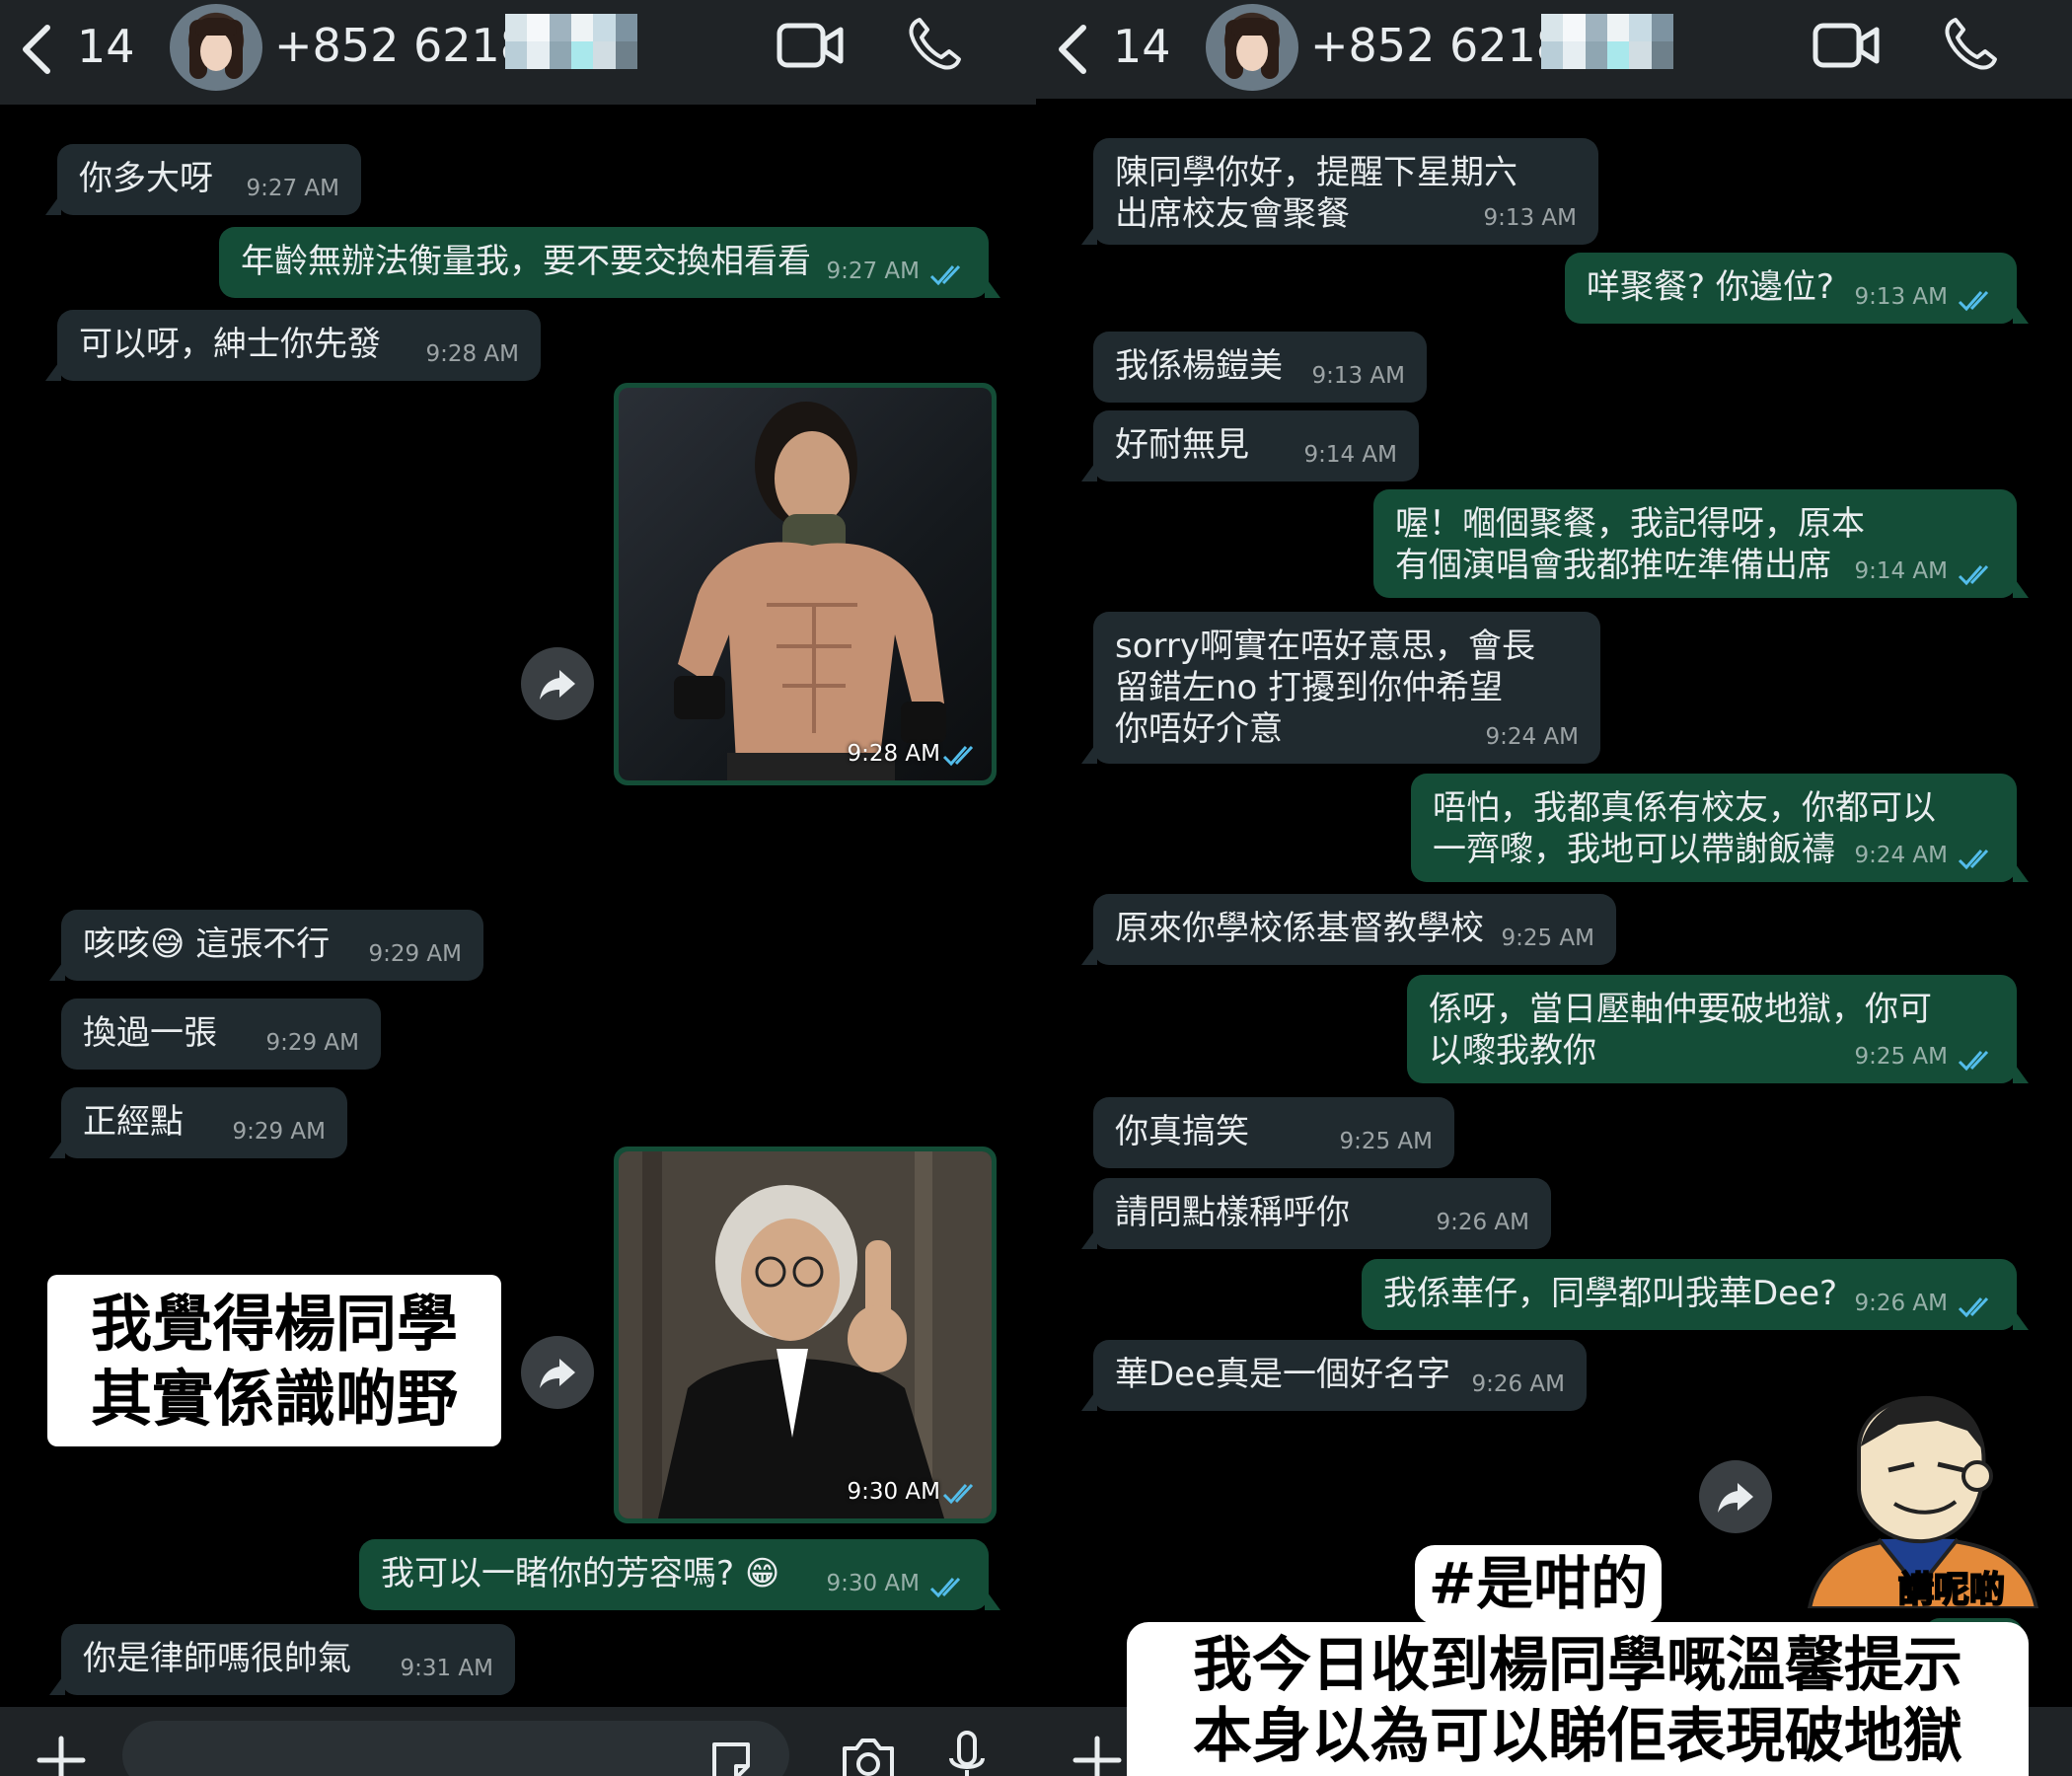 Image resolution: width=2072 pixels, height=1776 pixels. What do you see at coordinates (1701, 544) in the screenshot?
I see `outgoing-message: 喔！嗰個聚餐，我記得呀，原本 有個演唱會我都推咗準備出席 9:14 AM` at bounding box center [1701, 544].